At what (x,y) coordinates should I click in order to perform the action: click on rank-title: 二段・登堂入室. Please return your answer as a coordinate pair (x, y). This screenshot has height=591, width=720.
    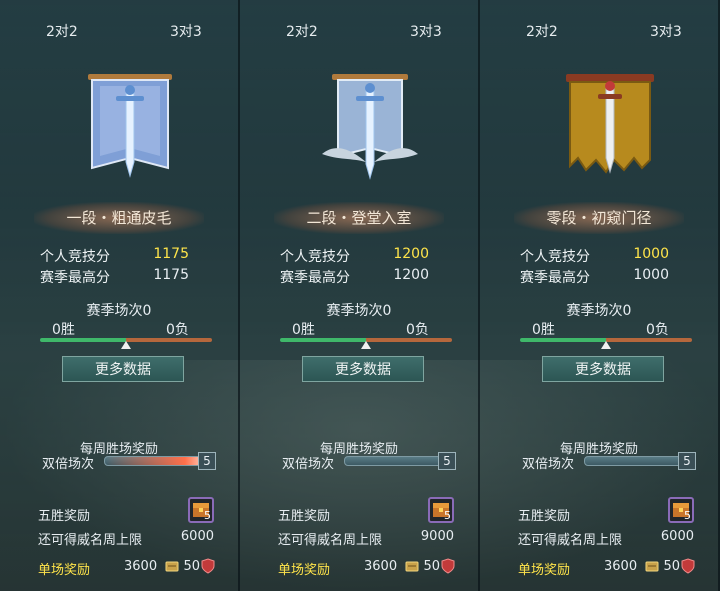
    Looking at the image, I should click on (359, 218).